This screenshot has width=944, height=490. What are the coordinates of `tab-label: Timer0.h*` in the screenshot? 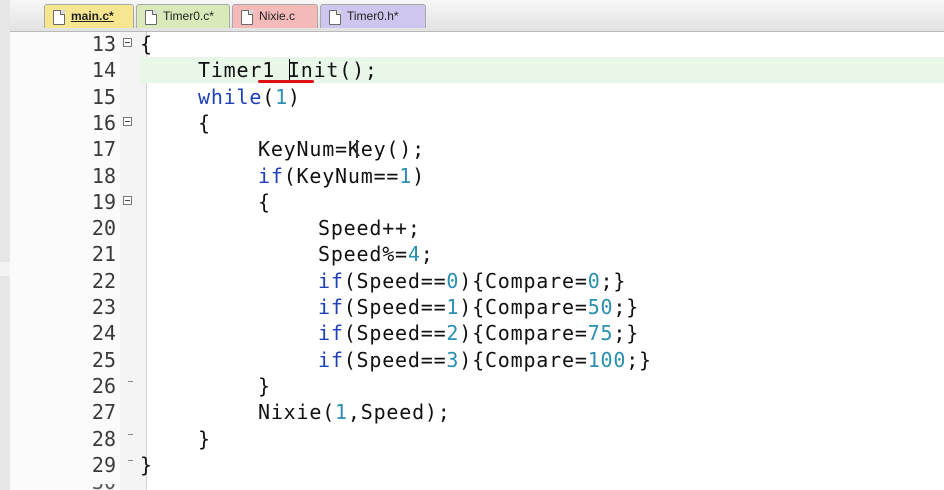 It's located at (373, 16).